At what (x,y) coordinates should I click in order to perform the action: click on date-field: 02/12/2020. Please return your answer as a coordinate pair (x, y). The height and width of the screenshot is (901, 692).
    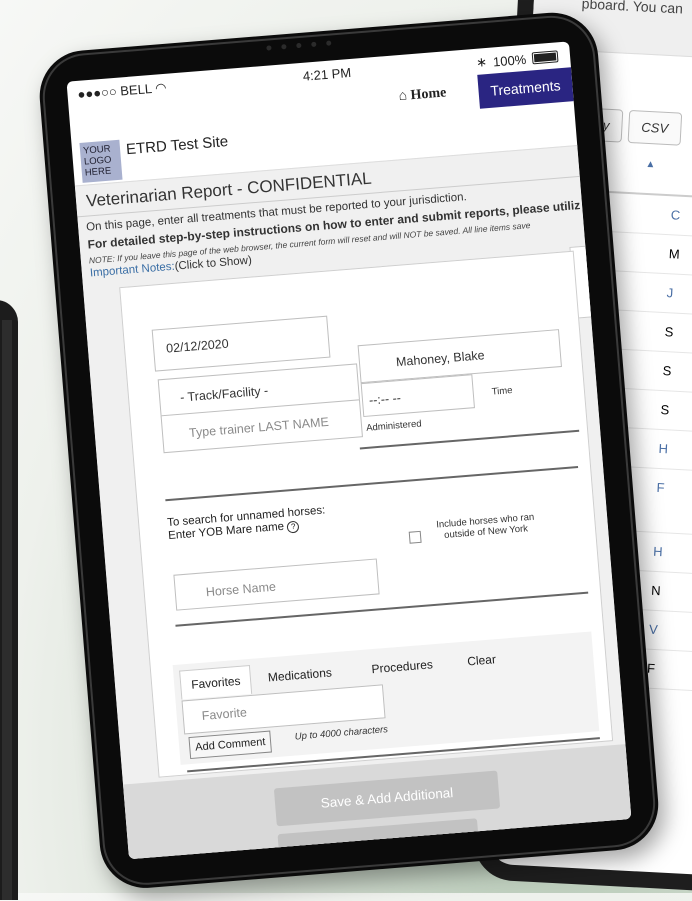
    Looking at the image, I should click on (241, 343).